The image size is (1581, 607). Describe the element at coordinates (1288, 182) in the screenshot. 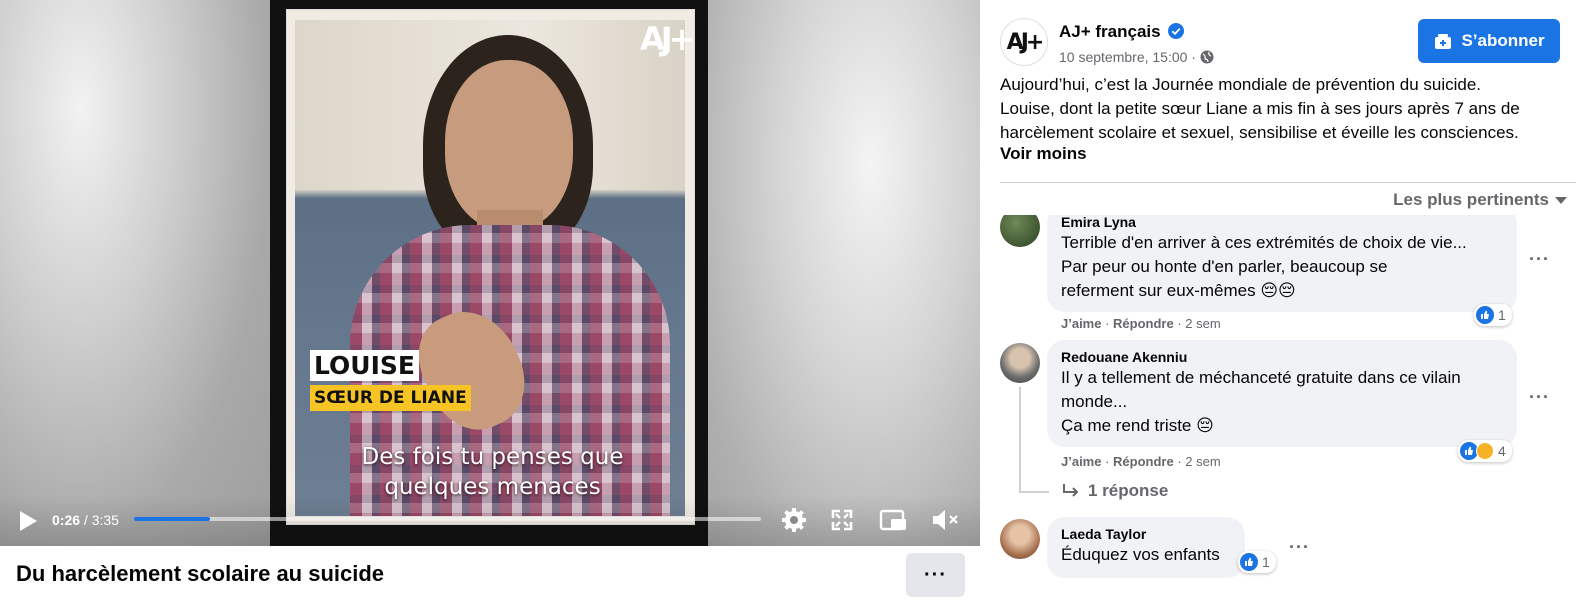

I see `divider` at that location.